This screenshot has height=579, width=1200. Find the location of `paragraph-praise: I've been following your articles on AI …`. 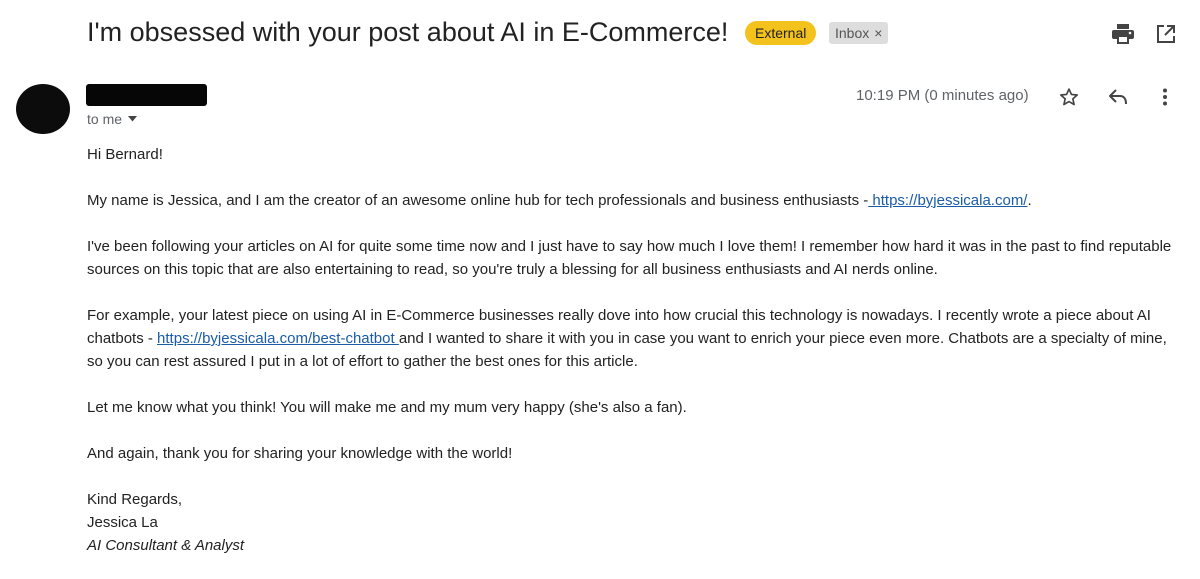

paragraph-praise: I've been following your articles on AI … is located at coordinates (629, 258).